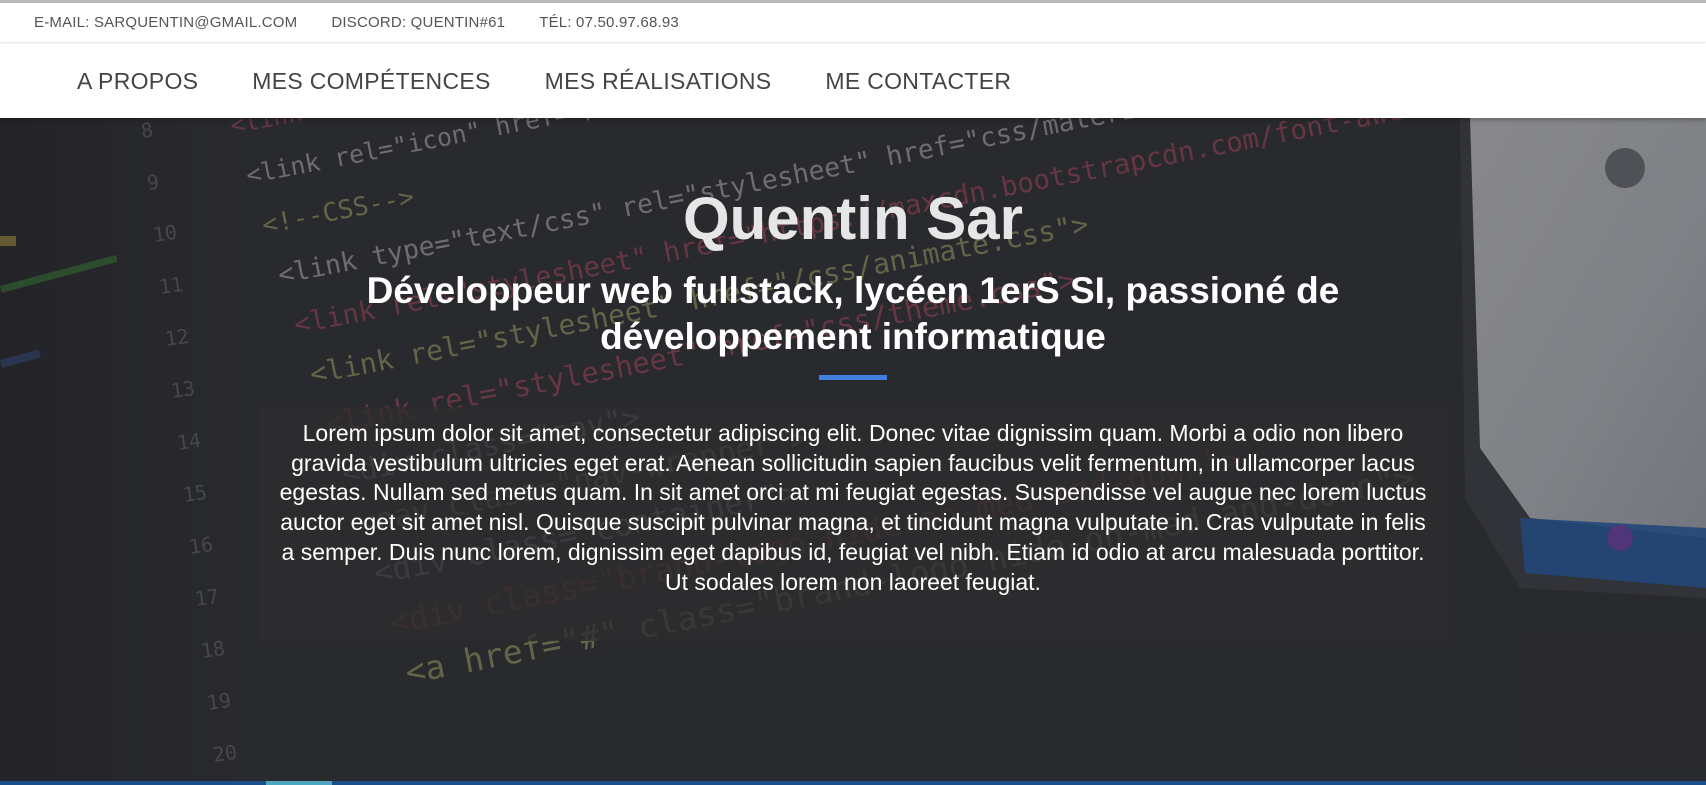  I want to click on contact-email: E-MAIL: SARQUENTIN@GMAIL.COM, so click(165, 22).